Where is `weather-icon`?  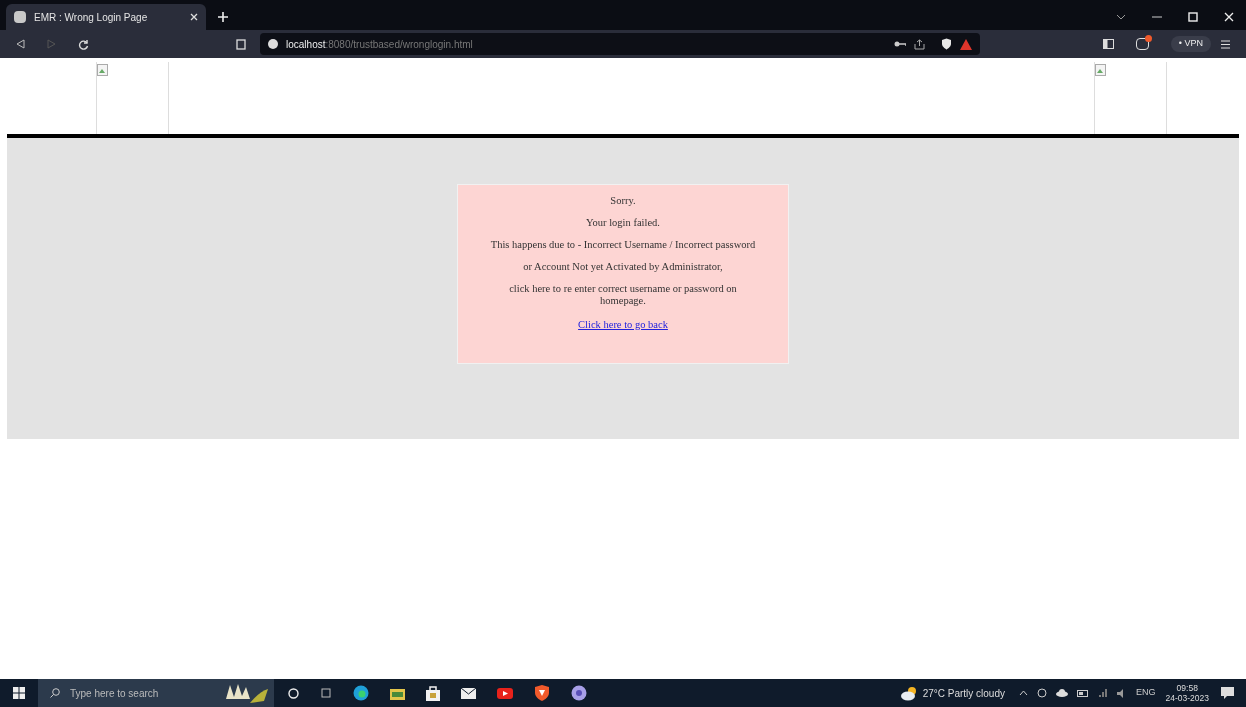 weather-icon is located at coordinates (909, 693).